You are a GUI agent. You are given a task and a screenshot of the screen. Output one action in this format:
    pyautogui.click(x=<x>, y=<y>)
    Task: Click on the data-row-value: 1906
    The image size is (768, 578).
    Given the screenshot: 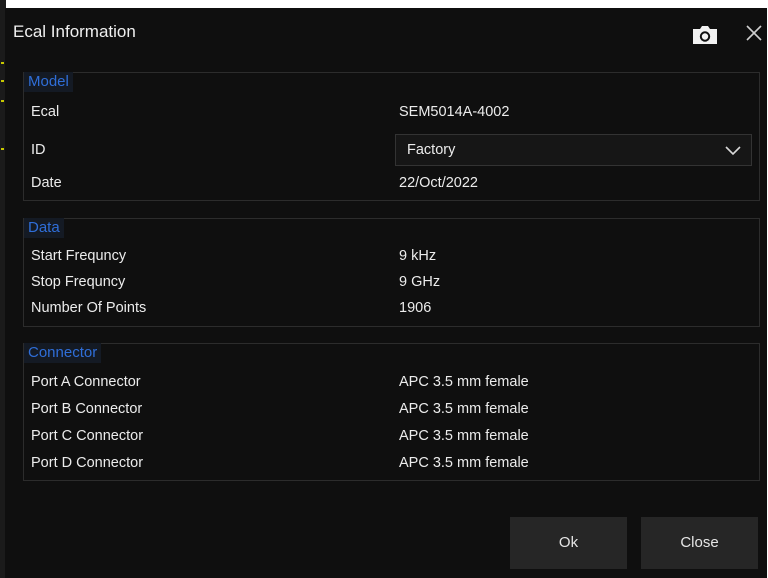 What is the action you would take?
    pyautogui.click(x=415, y=308)
    